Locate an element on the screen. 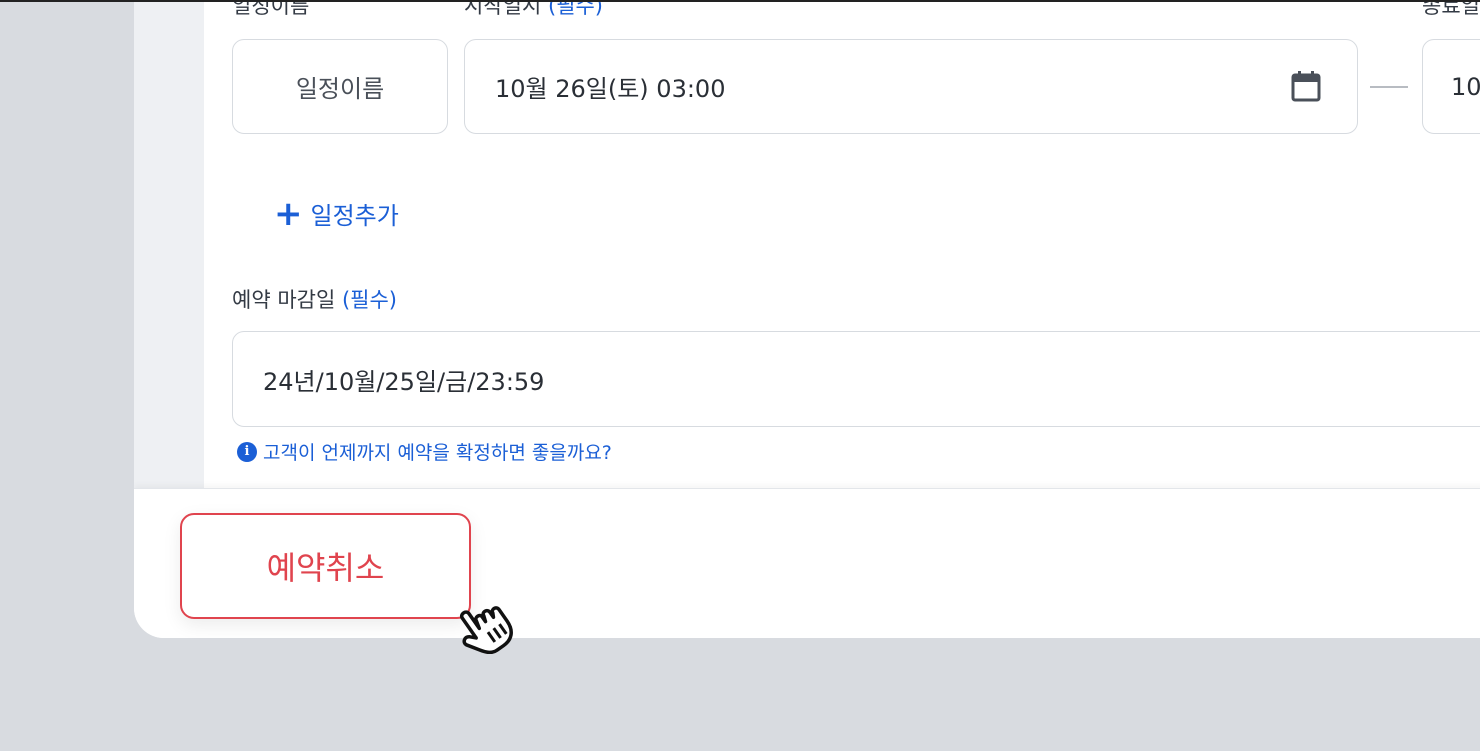  deadline-hint: i 고객이 언제까지 예약을 확정하면 좋을까요? is located at coordinates (424, 451).